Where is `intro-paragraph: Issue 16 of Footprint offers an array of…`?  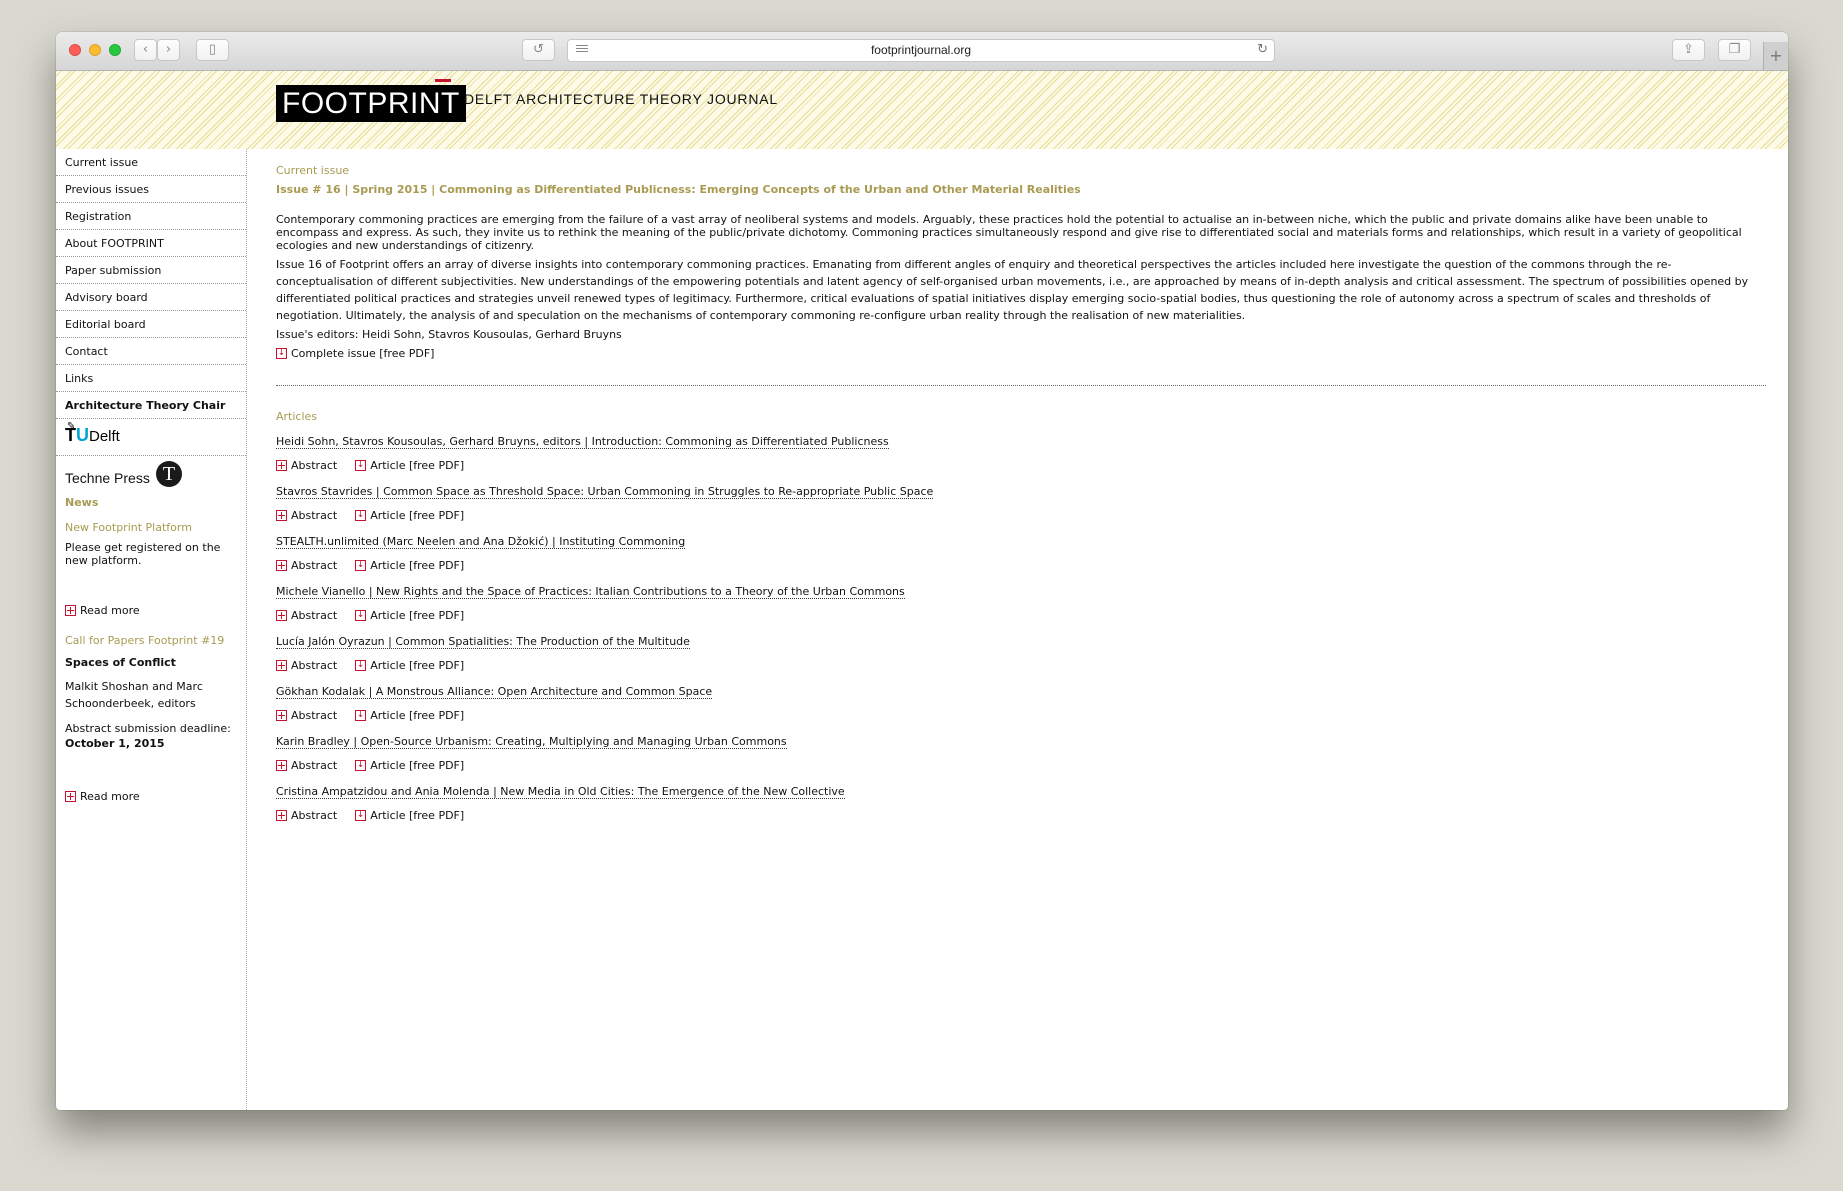
intro-paragraph: Issue 16 of Footprint offers an array of… is located at coordinates (1012, 290).